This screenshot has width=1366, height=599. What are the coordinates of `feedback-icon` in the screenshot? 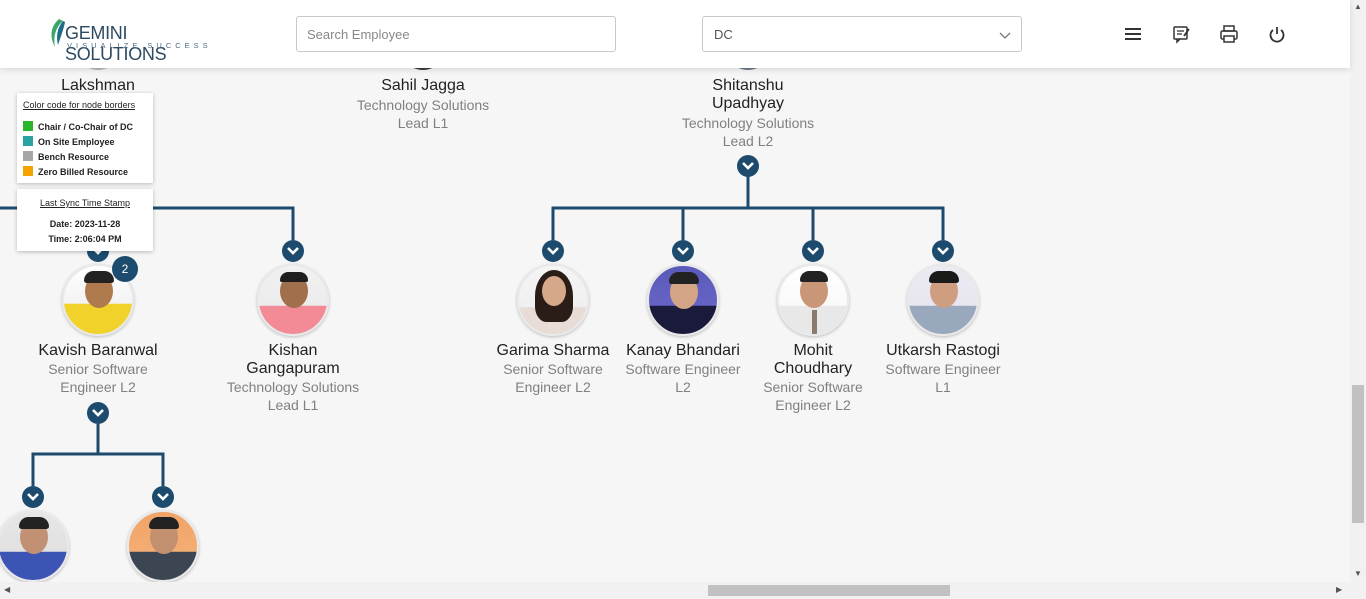 It's located at (1181, 34).